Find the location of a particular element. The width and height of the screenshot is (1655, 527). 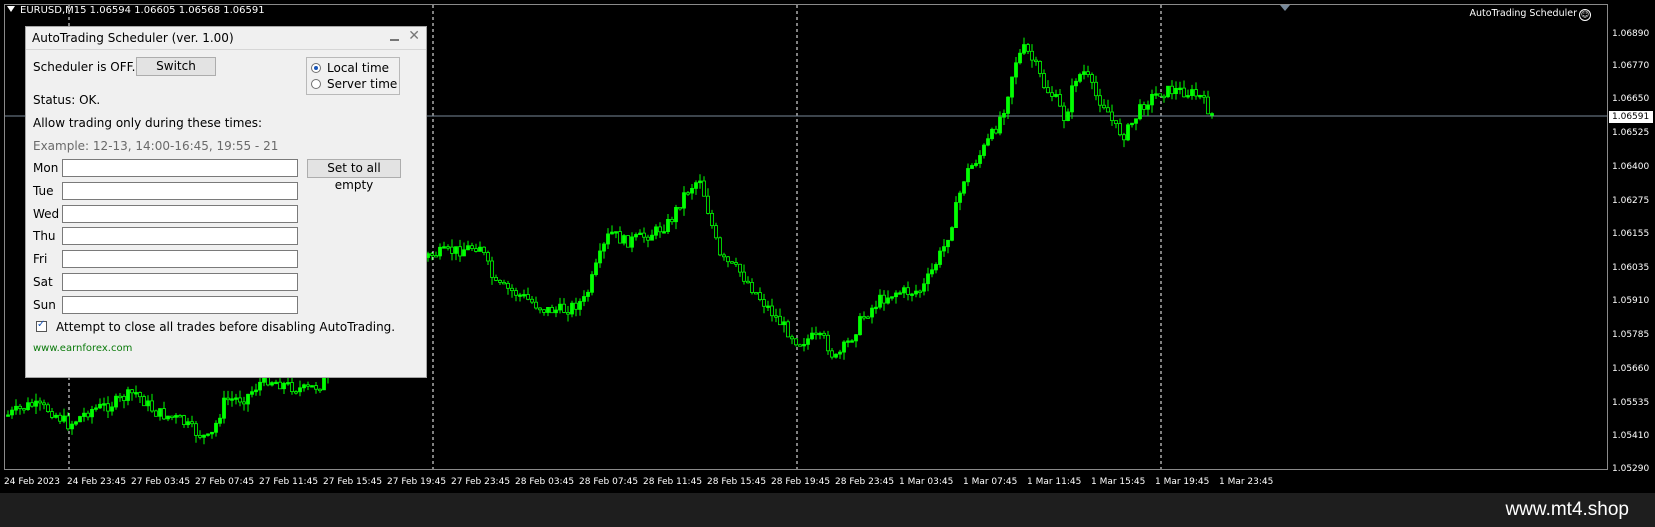

time-tick: 27 Feb 11:45 is located at coordinates (289, 482).